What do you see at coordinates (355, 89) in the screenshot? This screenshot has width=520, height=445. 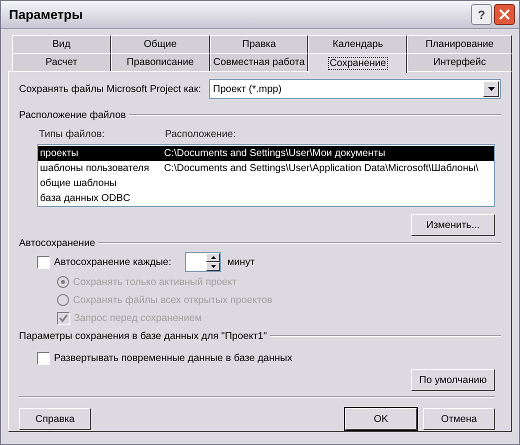 I see `save-format-dropdown: Проект (*.mpp)` at bounding box center [355, 89].